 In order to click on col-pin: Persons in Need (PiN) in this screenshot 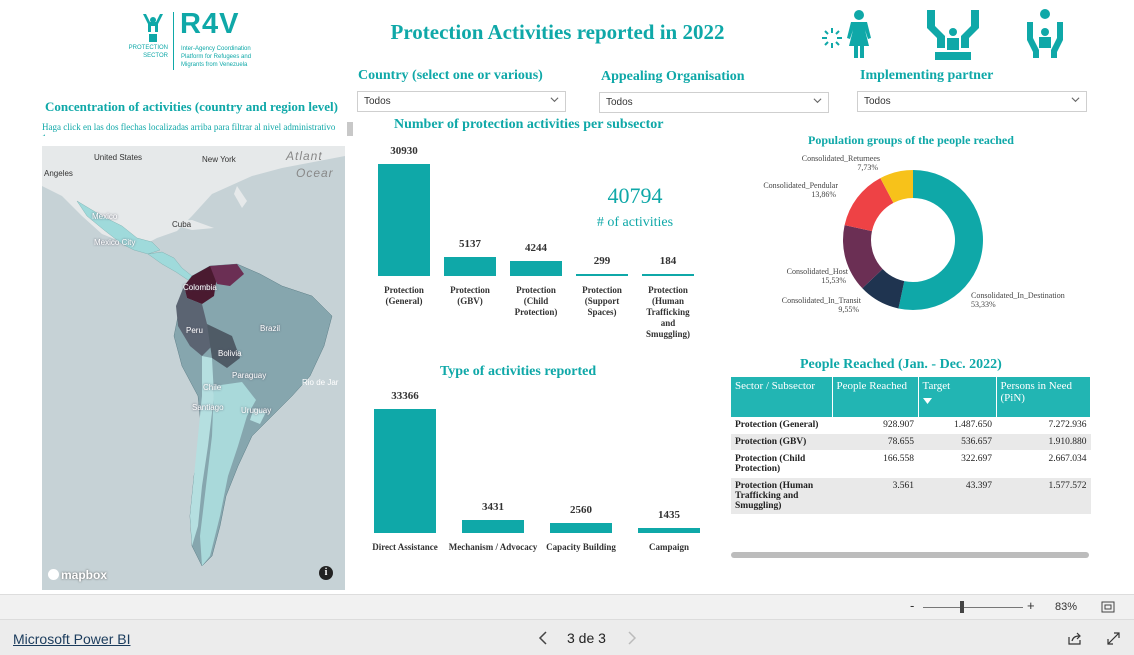, I will do `click(1043, 397)`.